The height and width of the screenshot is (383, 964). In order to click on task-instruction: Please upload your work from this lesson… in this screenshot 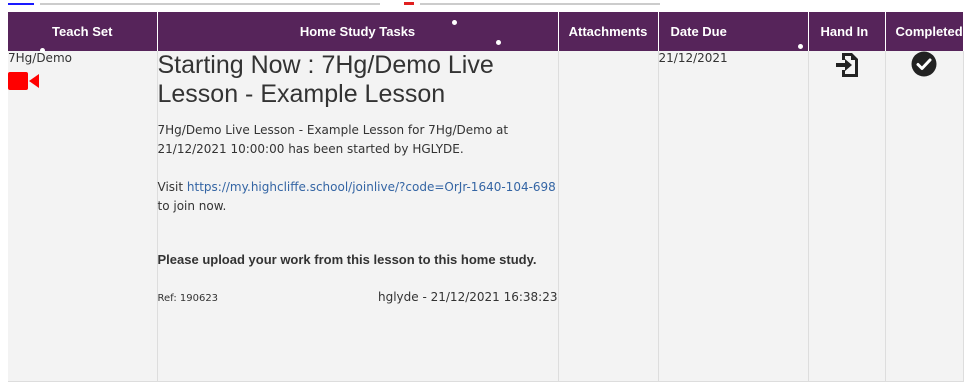, I will do `click(347, 259)`.